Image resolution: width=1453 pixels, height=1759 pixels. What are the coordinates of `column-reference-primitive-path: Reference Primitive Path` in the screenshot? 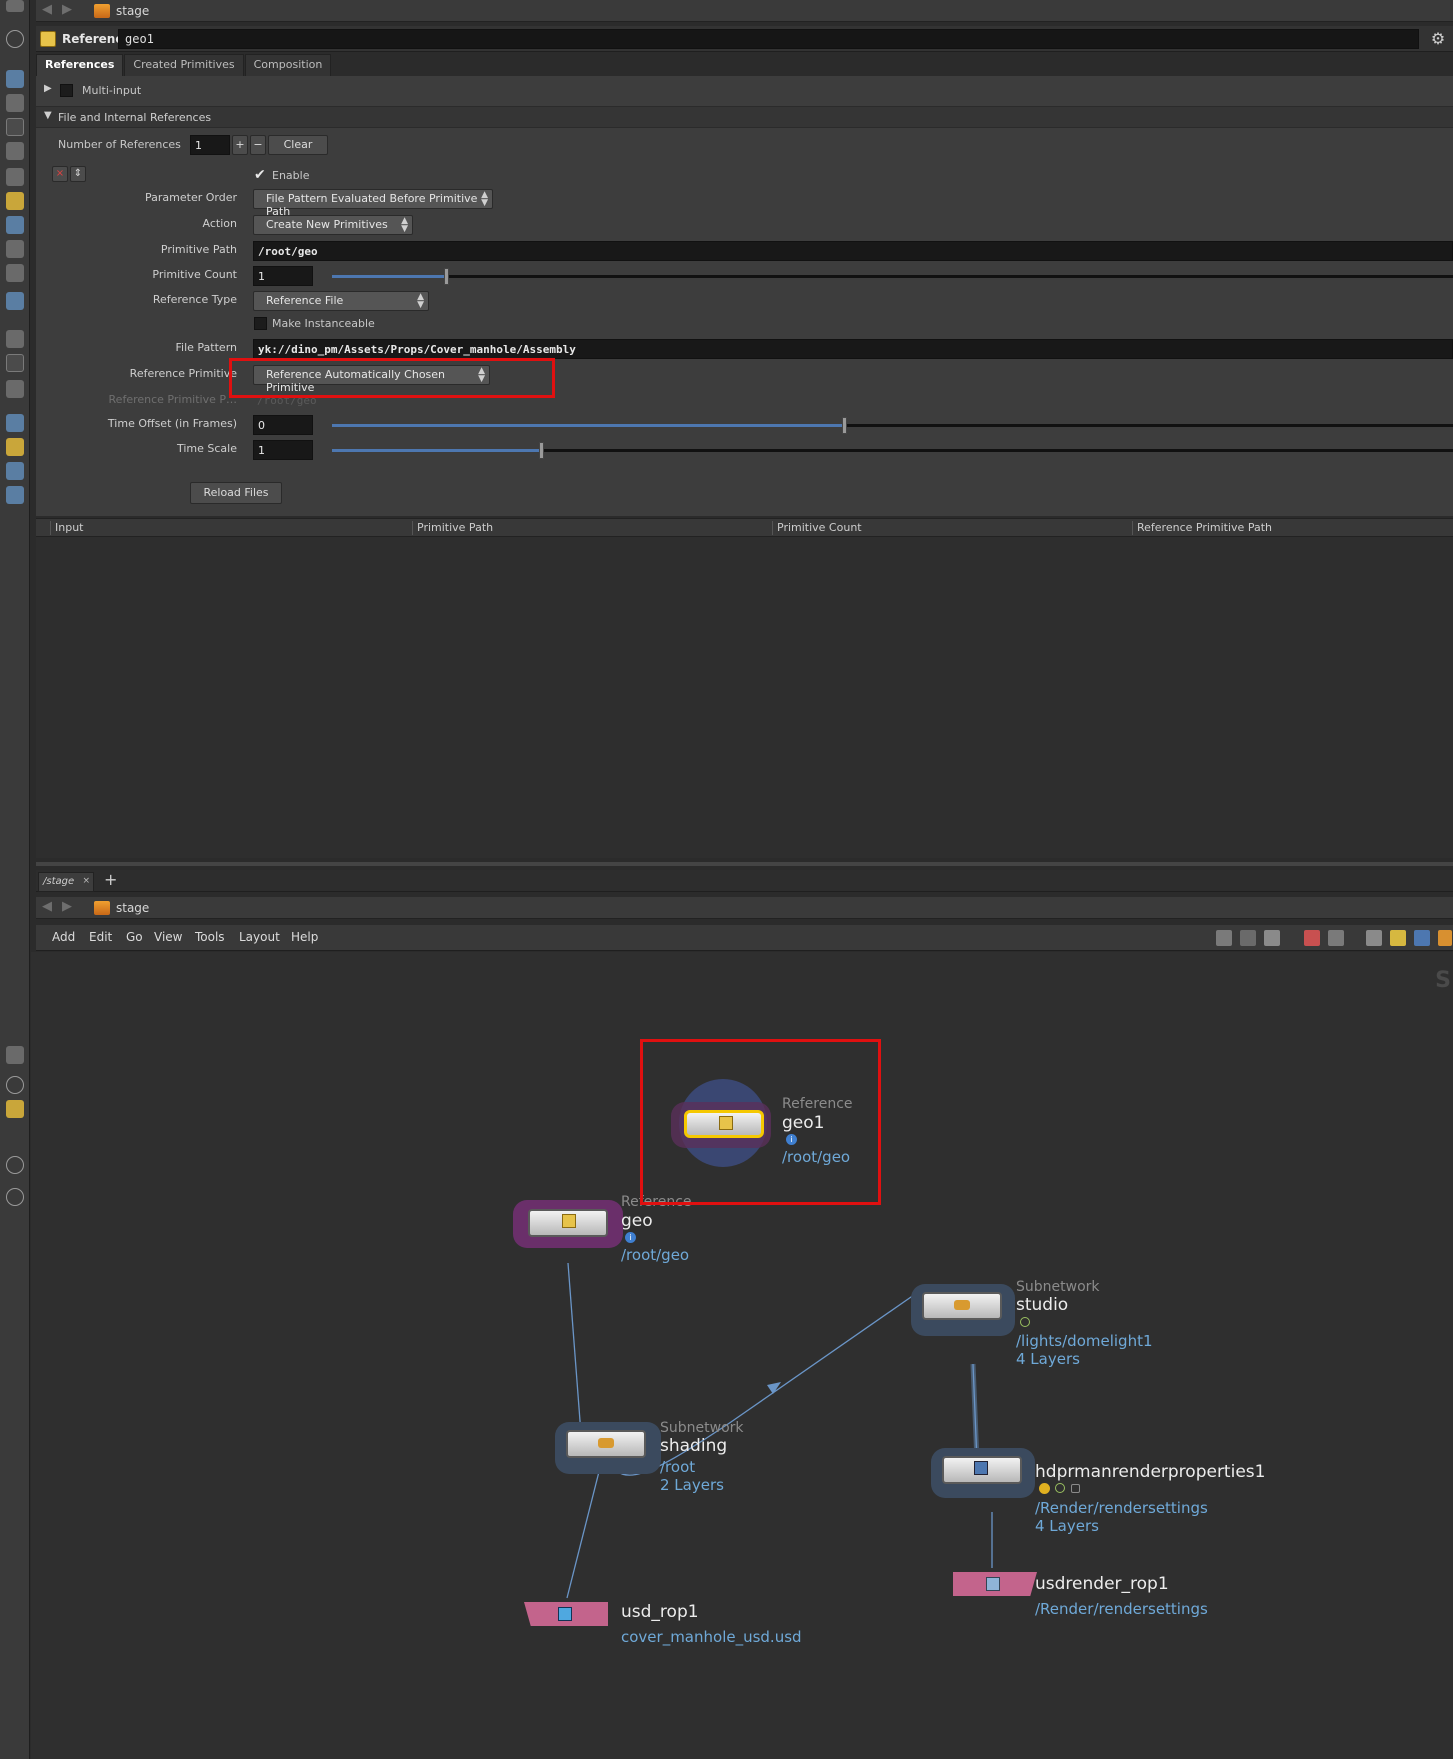 It's located at (1292, 528).